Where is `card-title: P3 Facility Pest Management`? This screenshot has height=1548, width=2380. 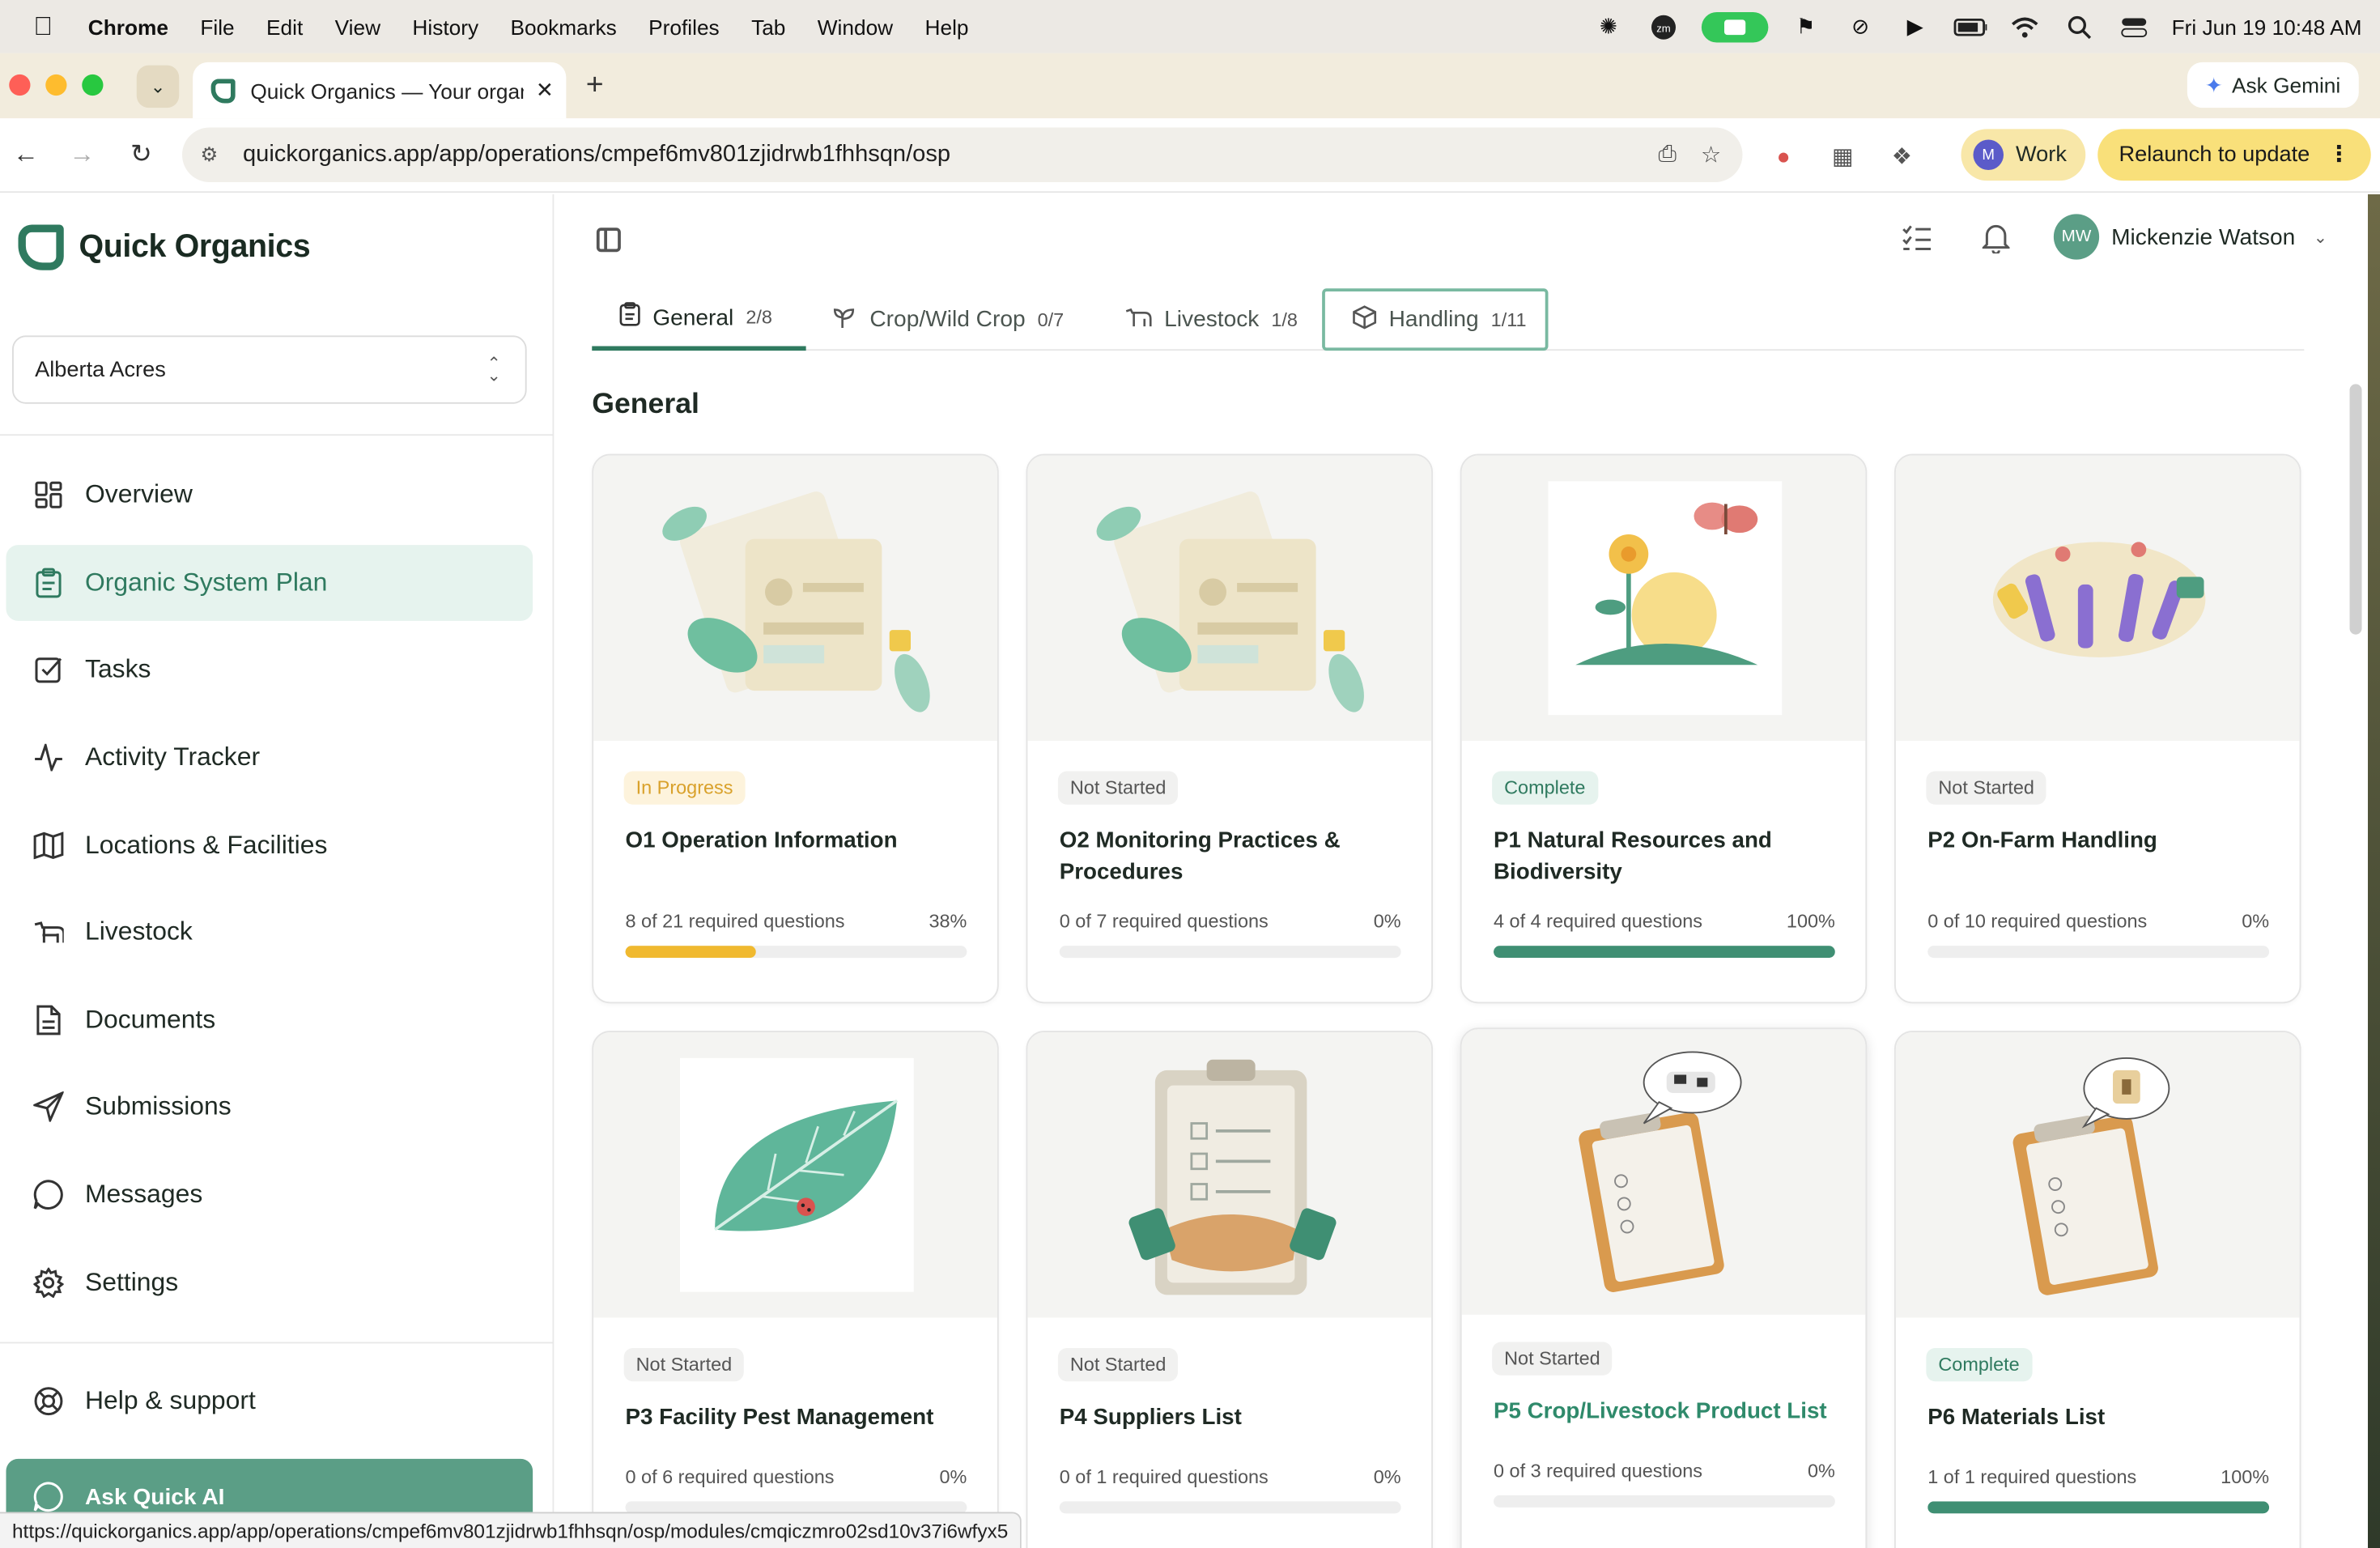 card-title: P3 Facility Pest Management is located at coordinates (780, 1418).